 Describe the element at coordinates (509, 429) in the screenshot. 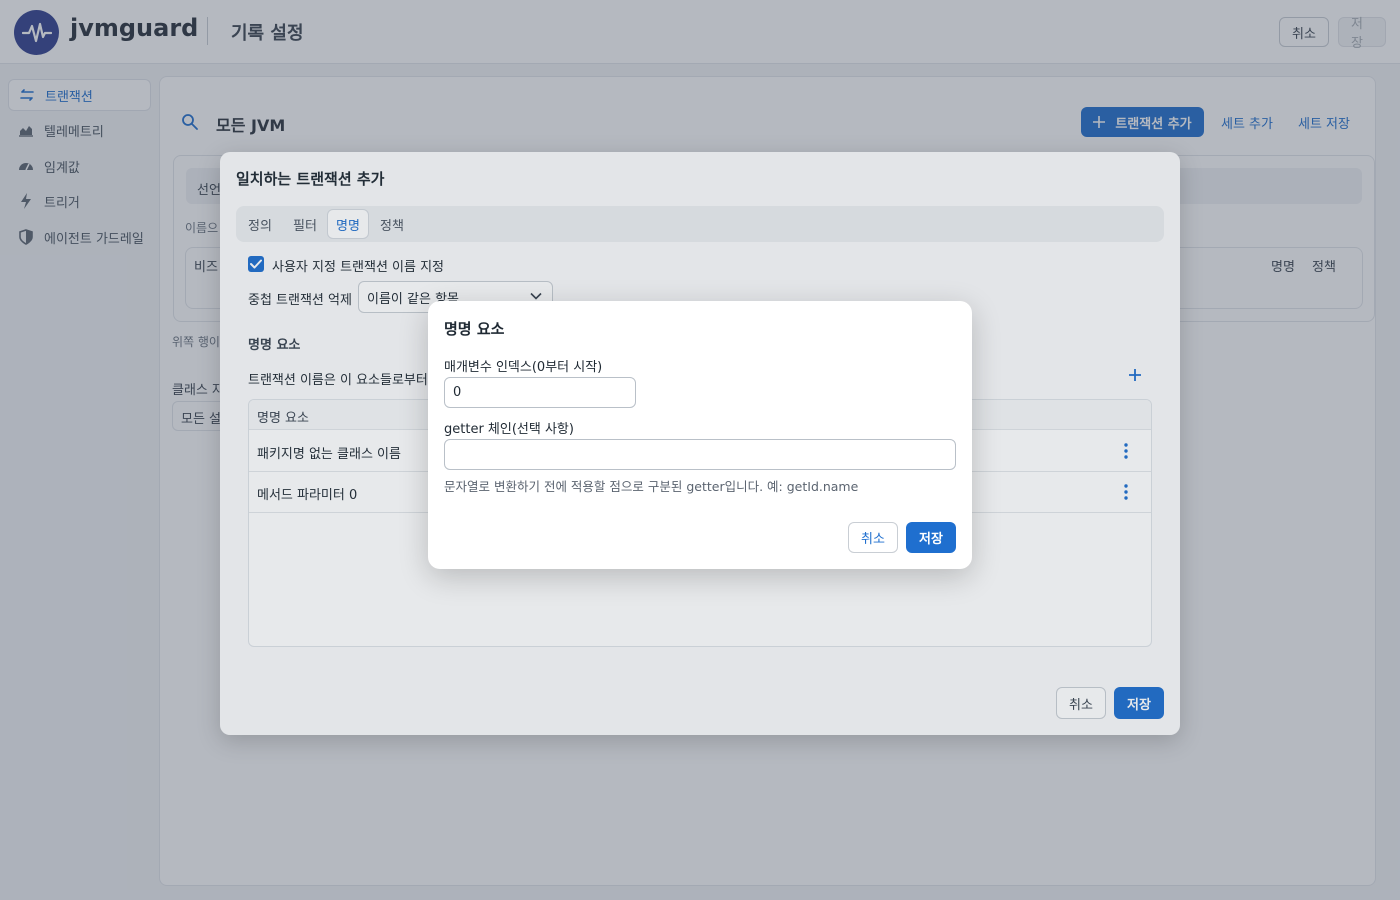

I see `getter-chain-label: getter 체인(선택 사항)` at that location.